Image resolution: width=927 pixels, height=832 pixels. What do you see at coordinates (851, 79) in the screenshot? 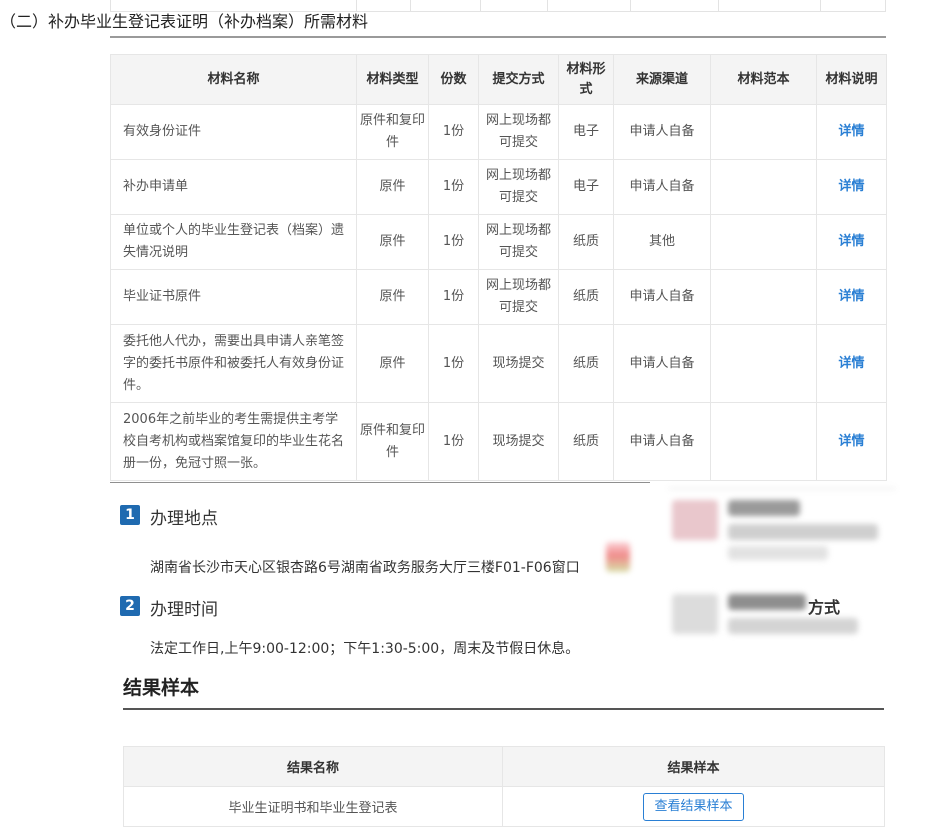
I see `col-header: 材料说明` at bounding box center [851, 79].